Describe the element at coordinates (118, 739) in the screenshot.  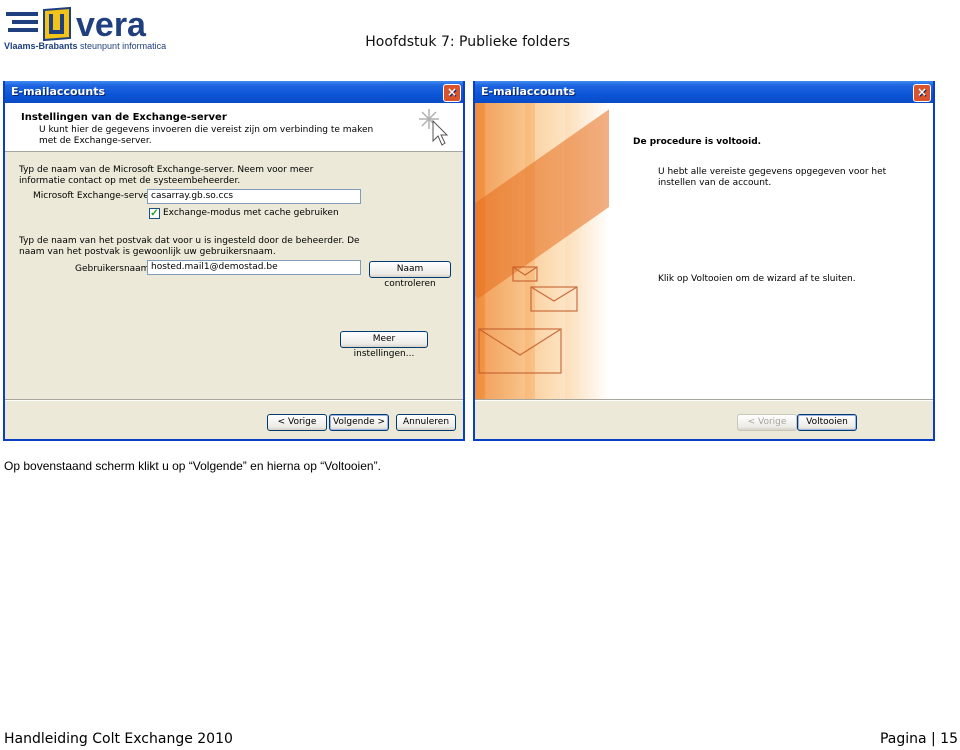
I see `document-footer-title: Handleiding Colt Exchange 2010` at that location.